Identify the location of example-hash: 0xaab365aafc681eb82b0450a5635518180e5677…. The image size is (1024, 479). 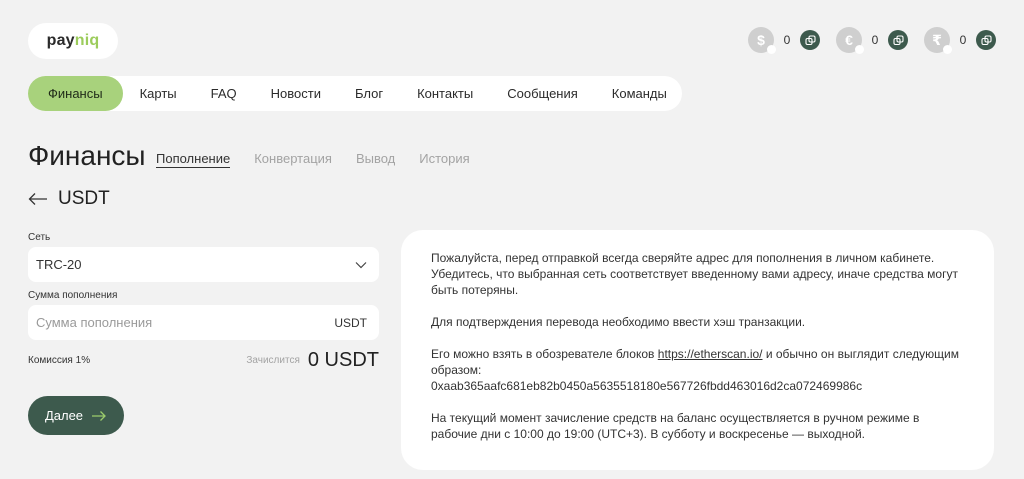
(647, 386).